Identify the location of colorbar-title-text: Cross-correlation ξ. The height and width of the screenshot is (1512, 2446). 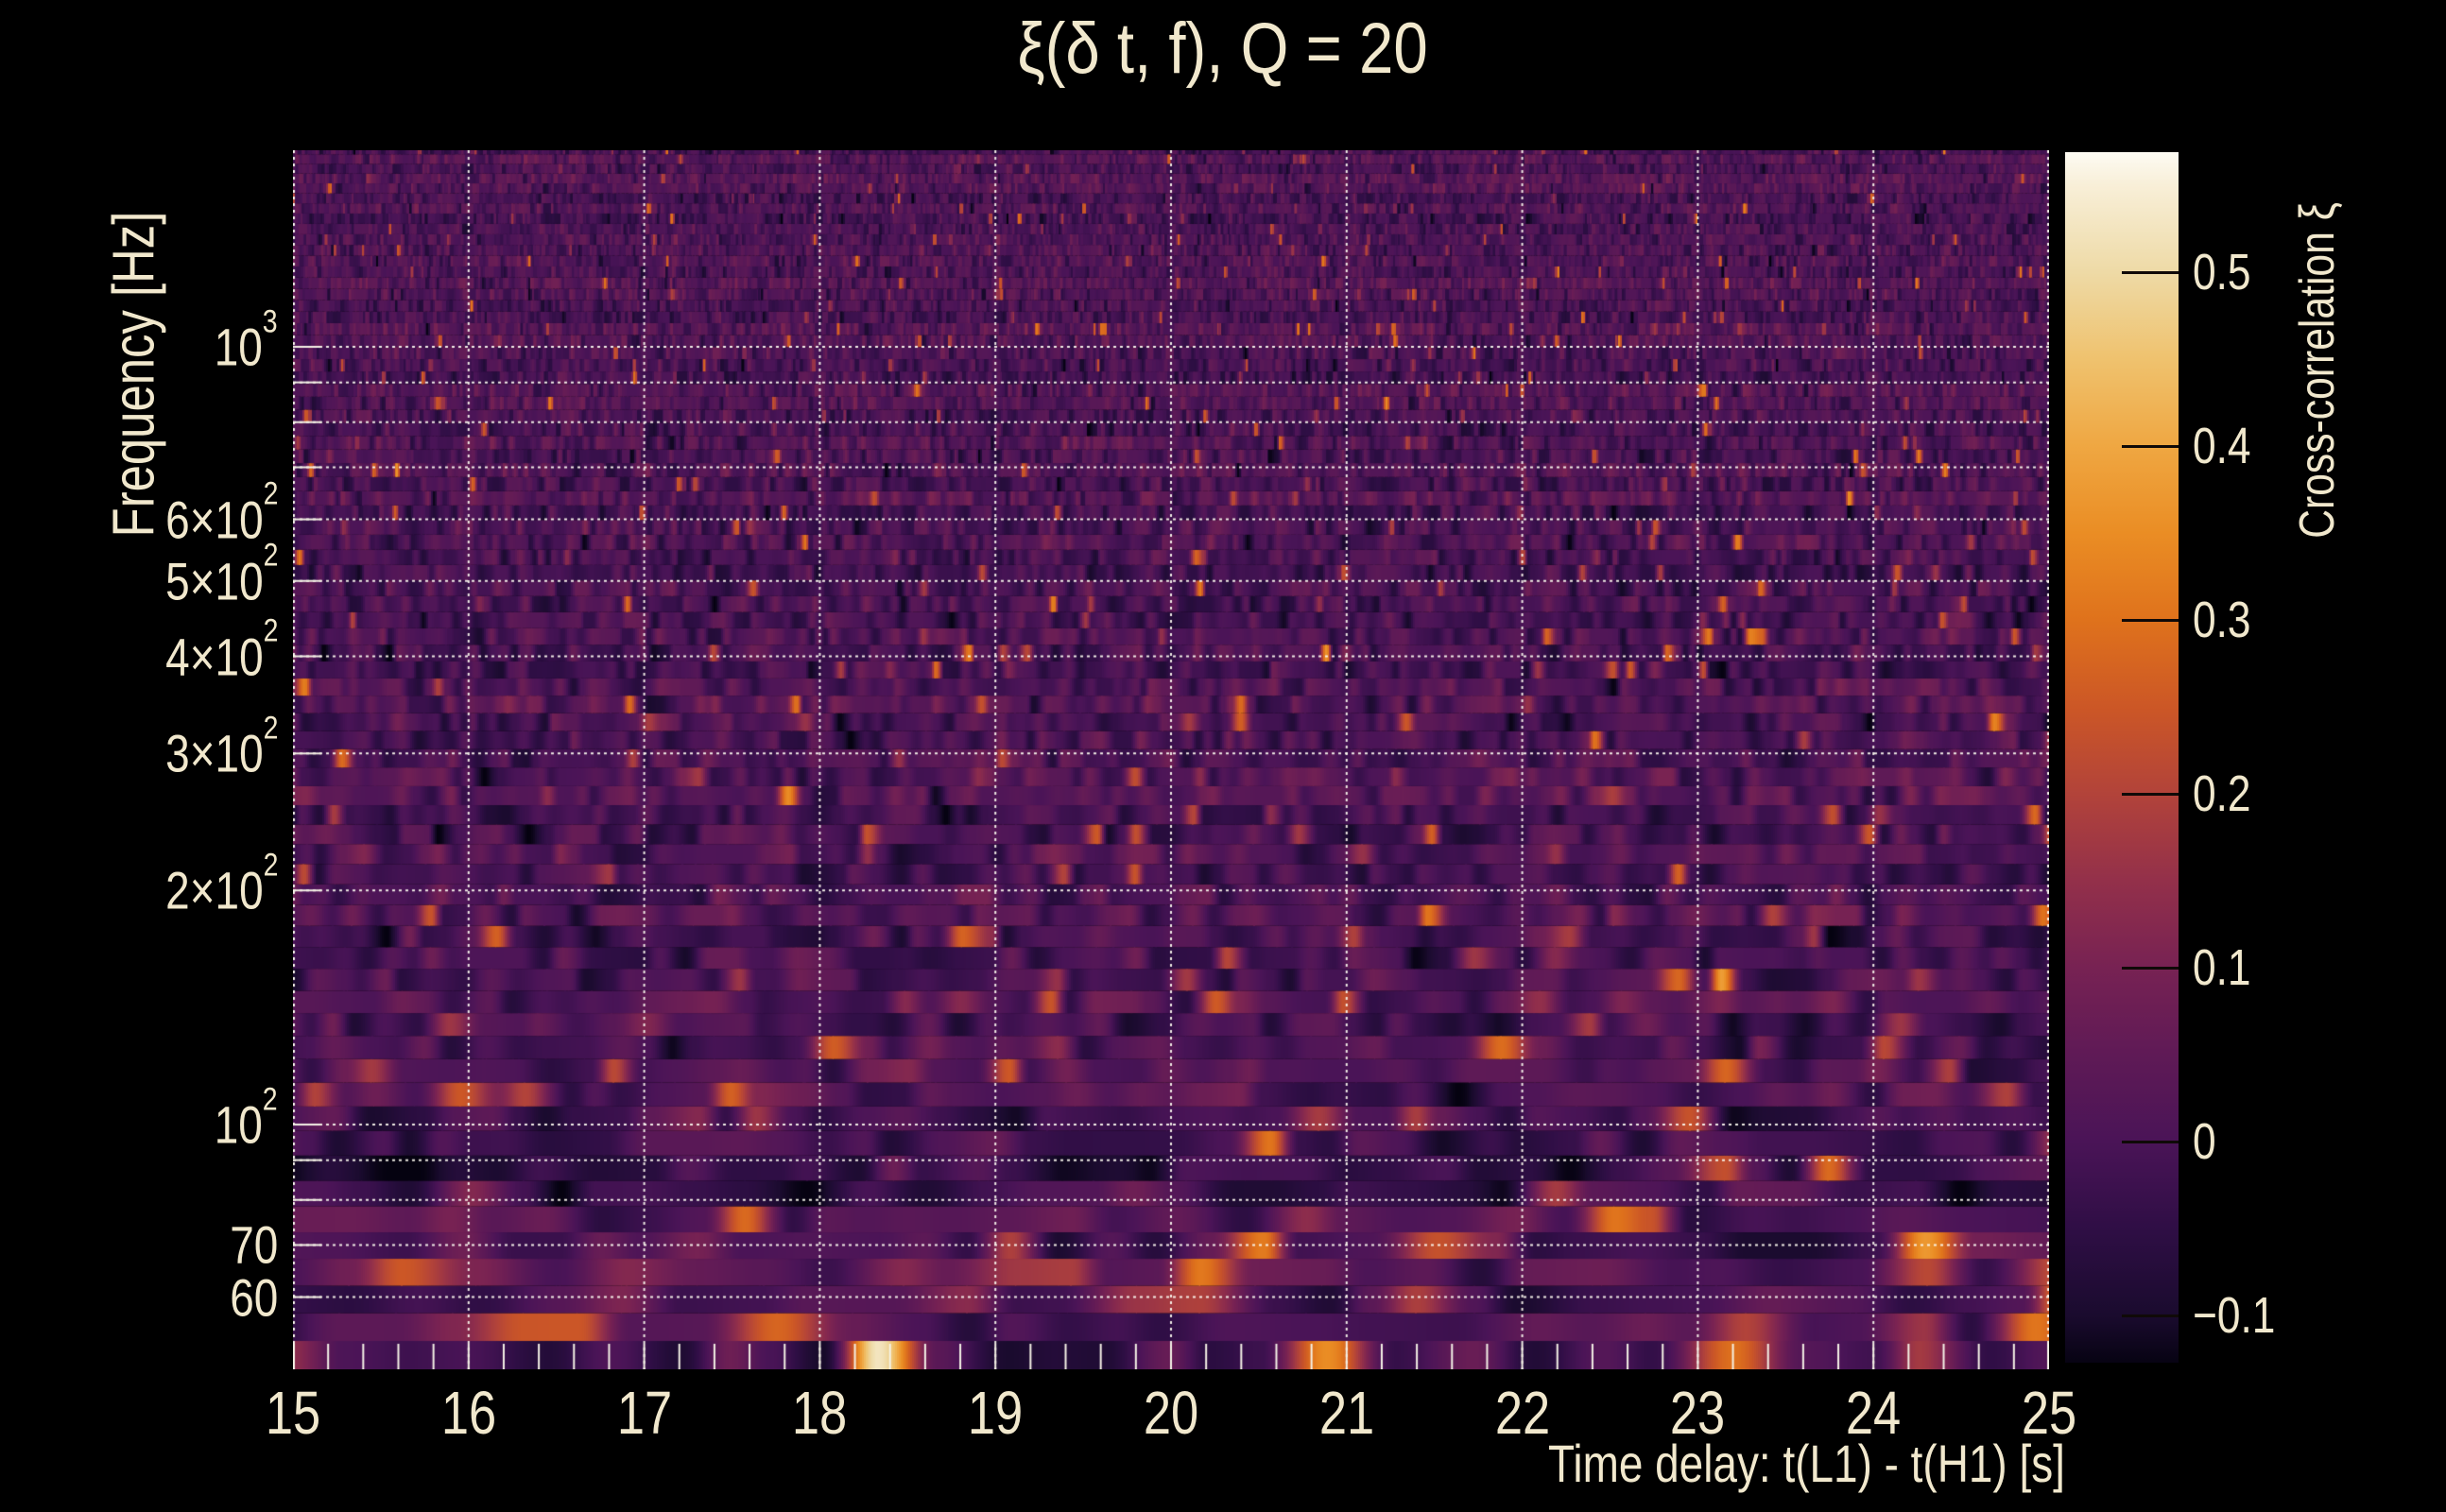
(2317, 370).